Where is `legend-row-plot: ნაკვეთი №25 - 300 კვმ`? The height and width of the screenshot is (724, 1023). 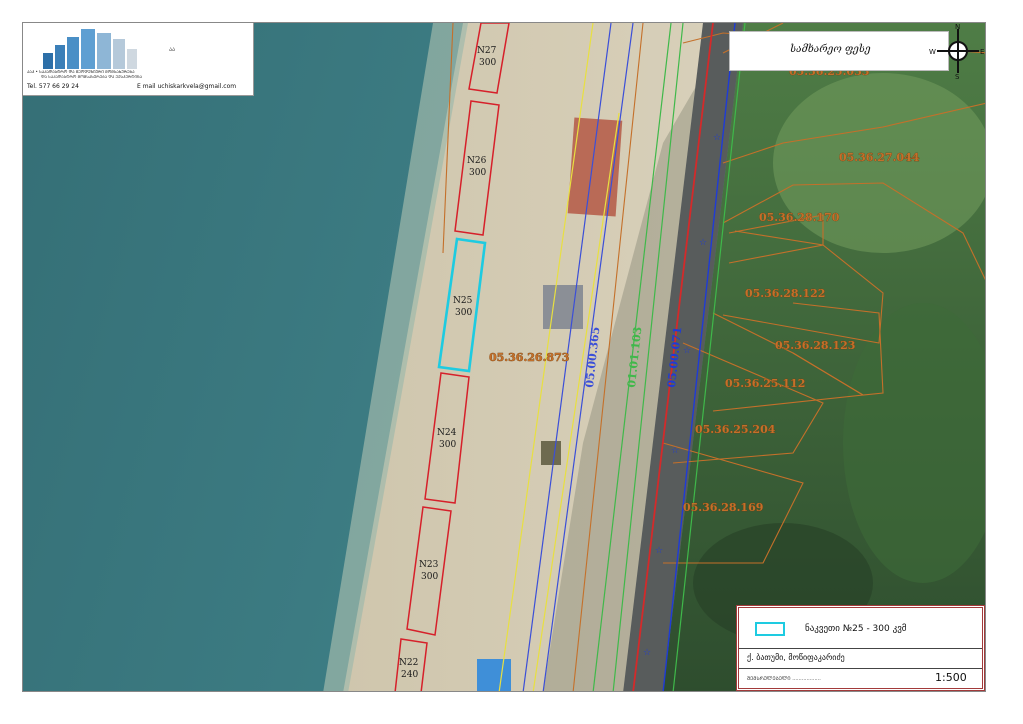 legend-row-plot: ნაკვეთი №25 - 300 კვმ is located at coordinates (860, 628).